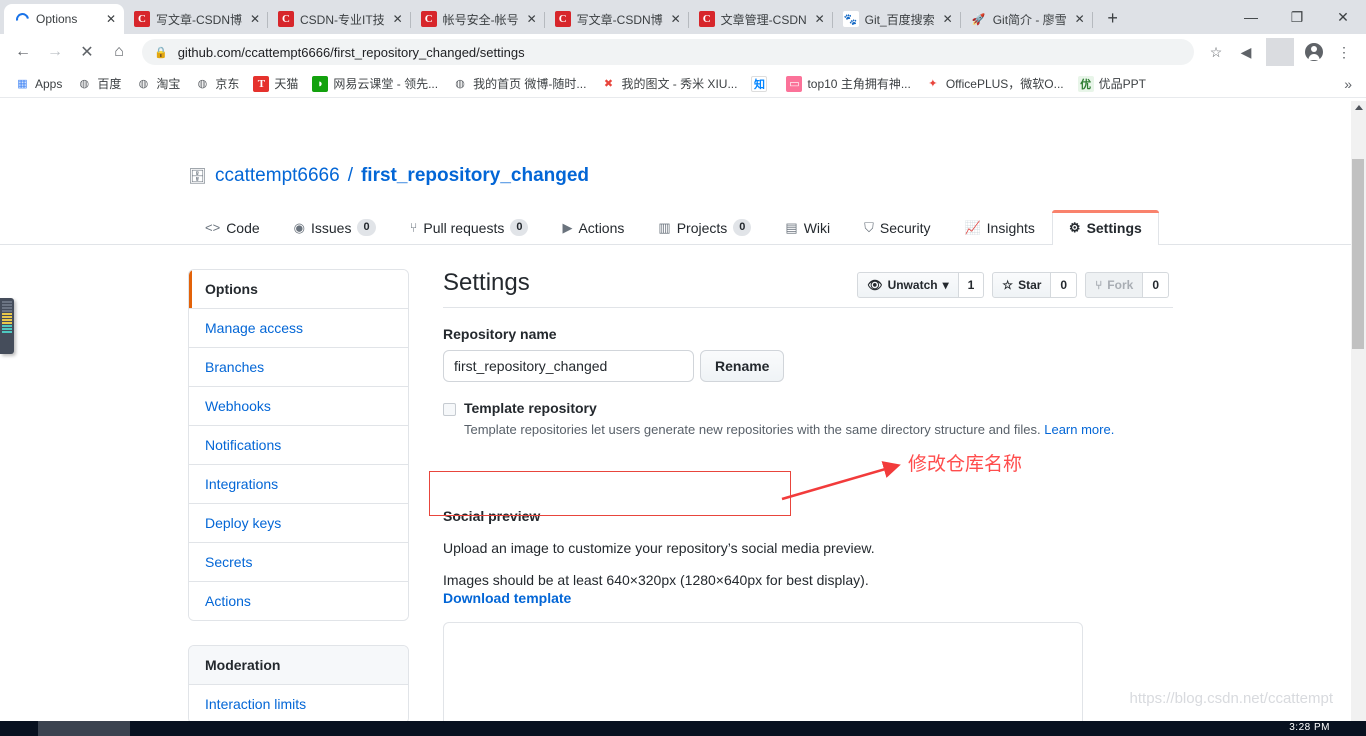  What do you see at coordinates (1359, 107) in the screenshot?
I see `scroll-up-arrow-icon` at bounding box center [1359, 107].